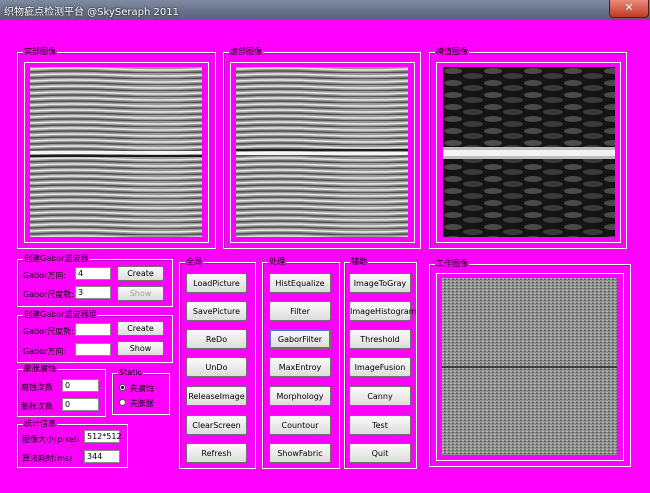 The image size is (650, 493). Describe the element at coordinates (93, 329) in the screenshot. I see `gabor-bank-scale-input` at that location.